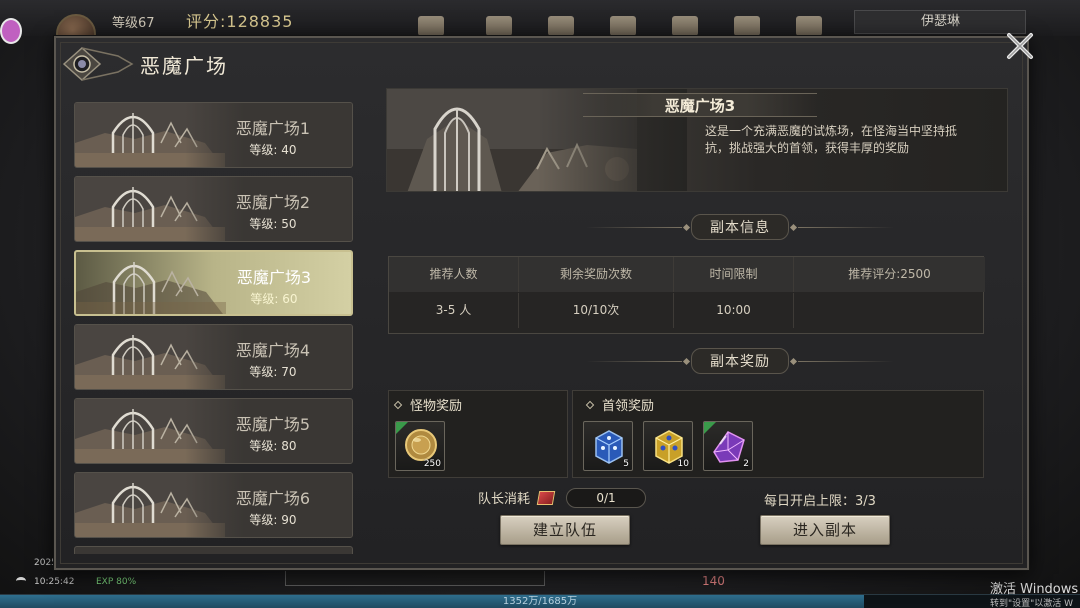  I want to click on reward-item-gold-coin: 250, so click(420, 446).